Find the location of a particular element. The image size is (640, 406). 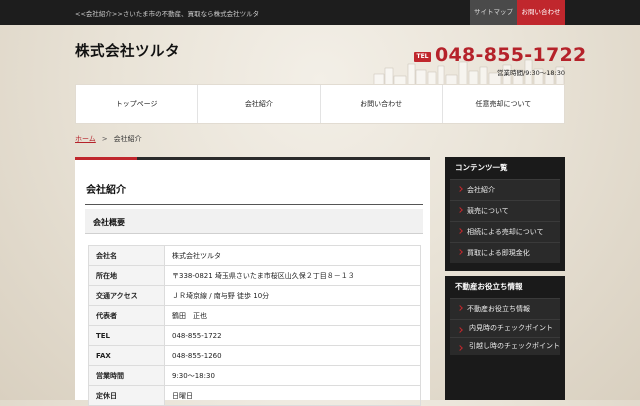

table-row: TEL 048-855-1722 is located at coordinates (254, 335).